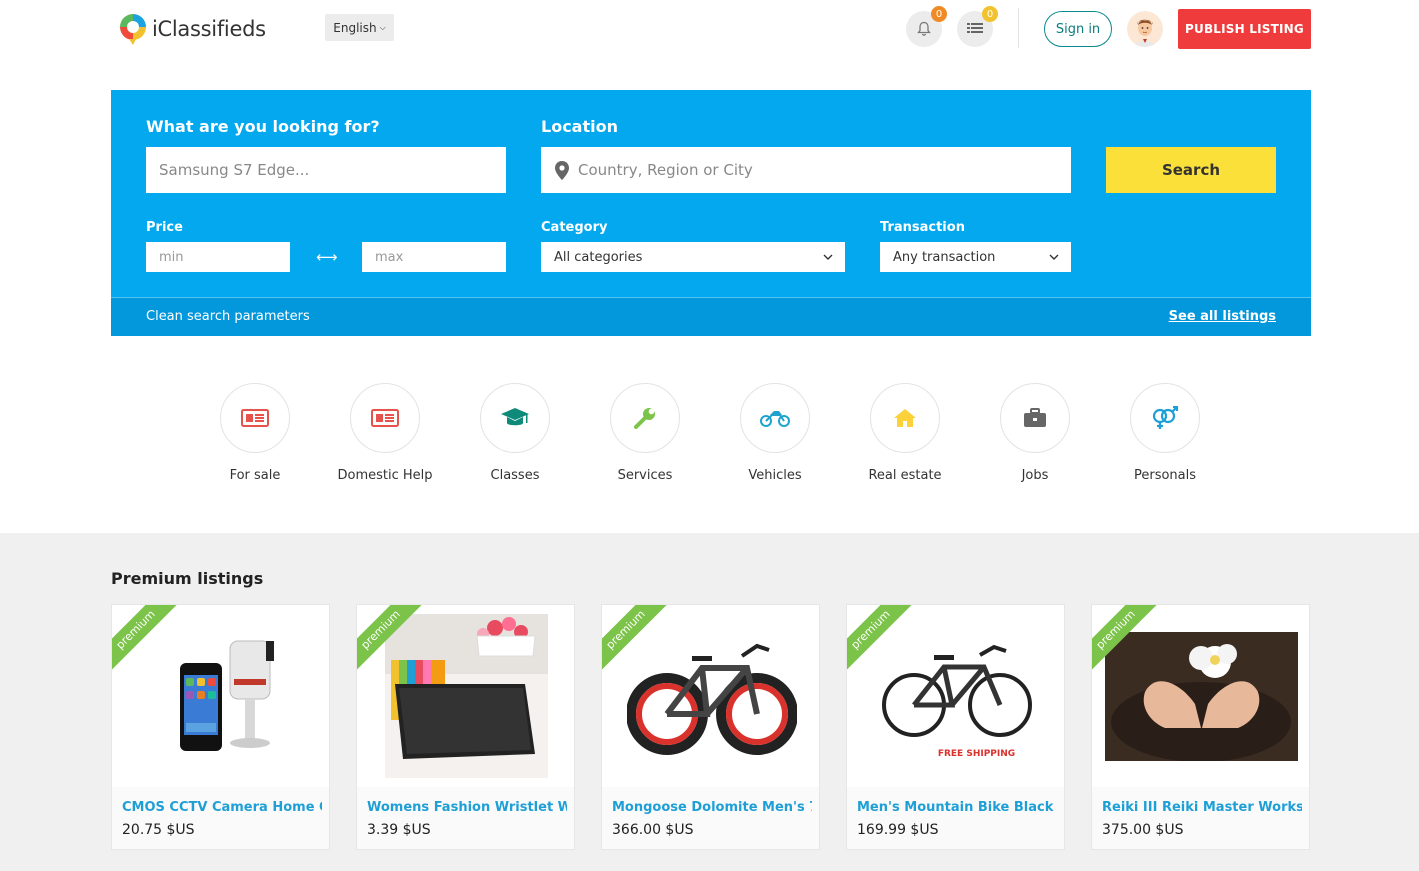 This screenshot has height=871, width=1419. I want to click on listing-price: 20.75 $US, so click(158, 830).